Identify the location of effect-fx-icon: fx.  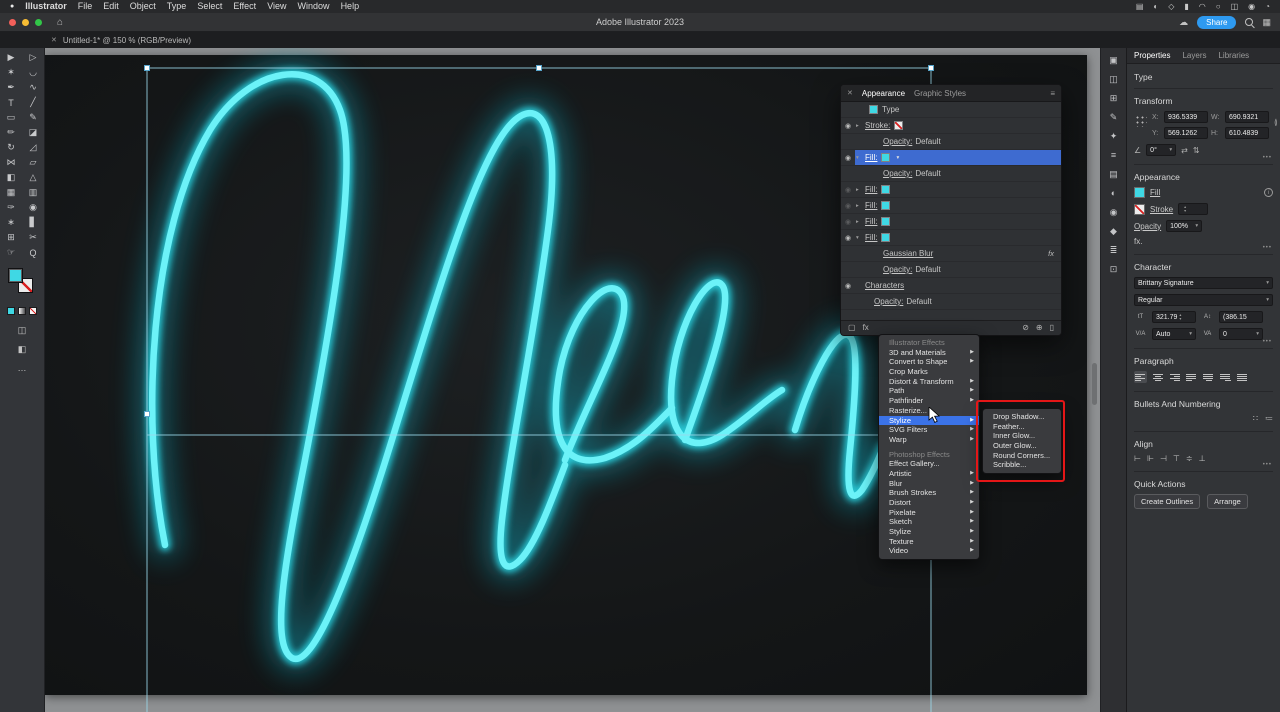
(1051, 253).